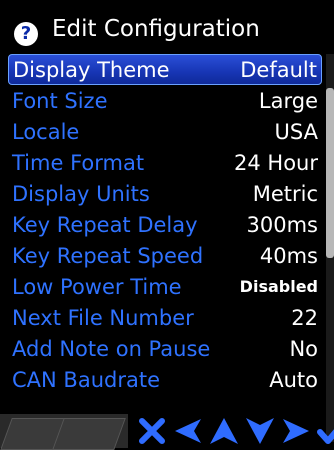 This screenshot has height=450, width=334. I want to click on check-icon, so click(325, 431).